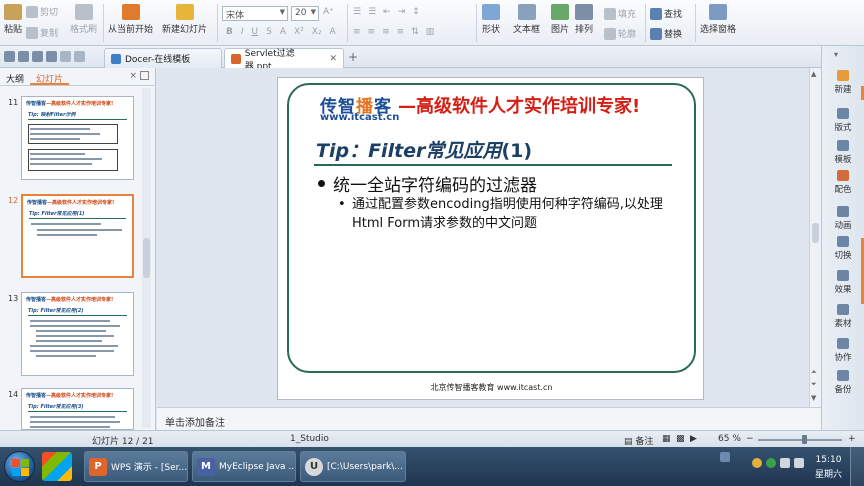 This screenshot has width=864, height=486. What do you see at coordinates (77, 409) in the screenshot?
I see `slide-thumbnail: 传智播客—高级软件人才实作培训专家! Tip: Filter常见应用(3)` at bounding box center [77, 409].